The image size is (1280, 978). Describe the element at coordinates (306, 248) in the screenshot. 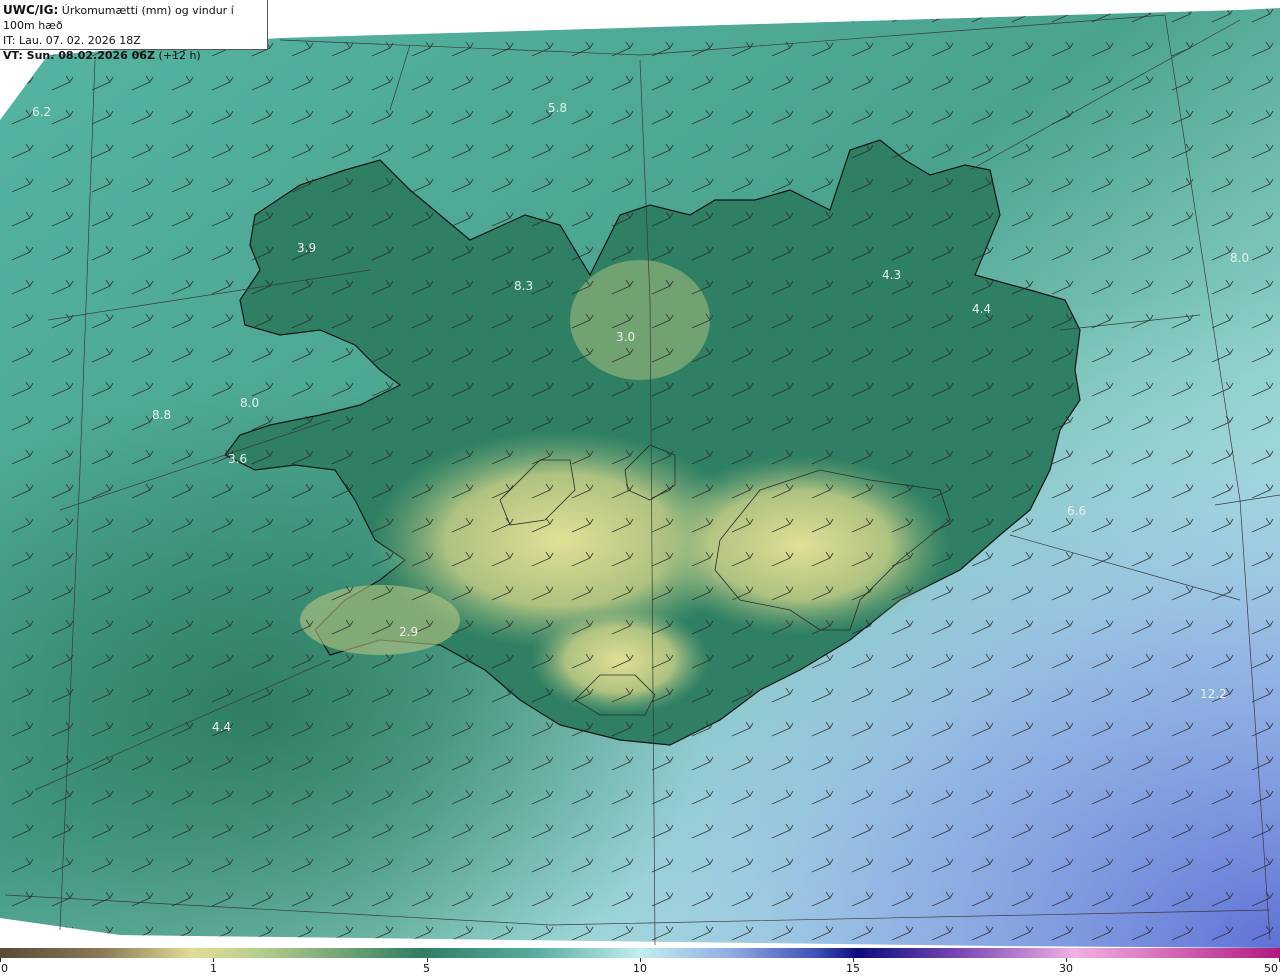

I see `value-label: 3.9` at that location.